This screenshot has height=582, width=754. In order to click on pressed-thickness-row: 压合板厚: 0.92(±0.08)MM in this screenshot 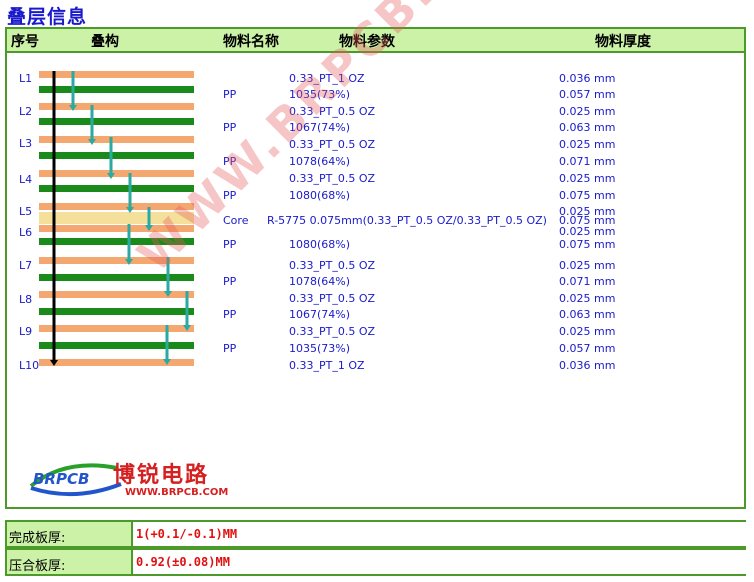, I will do `click(375, 562)`.